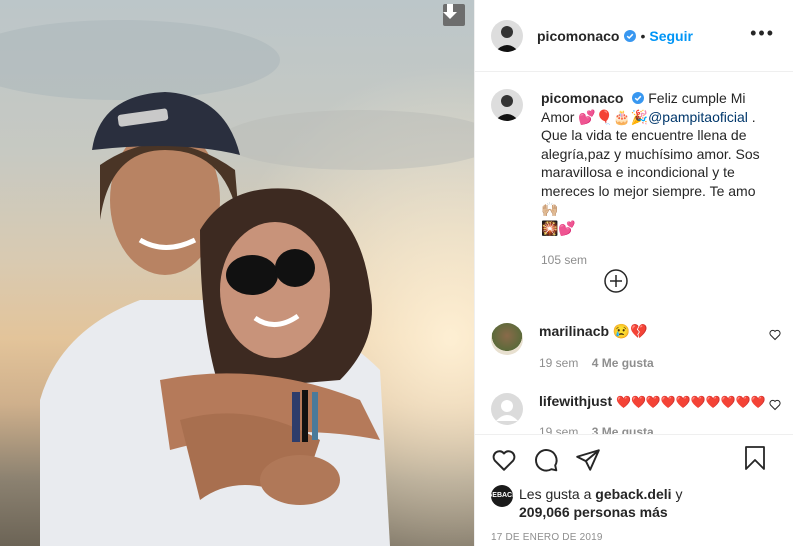  I want to click on comment-item: marilinacb 😢💔 19 sem 4 Me gusta, so click(636, 346).